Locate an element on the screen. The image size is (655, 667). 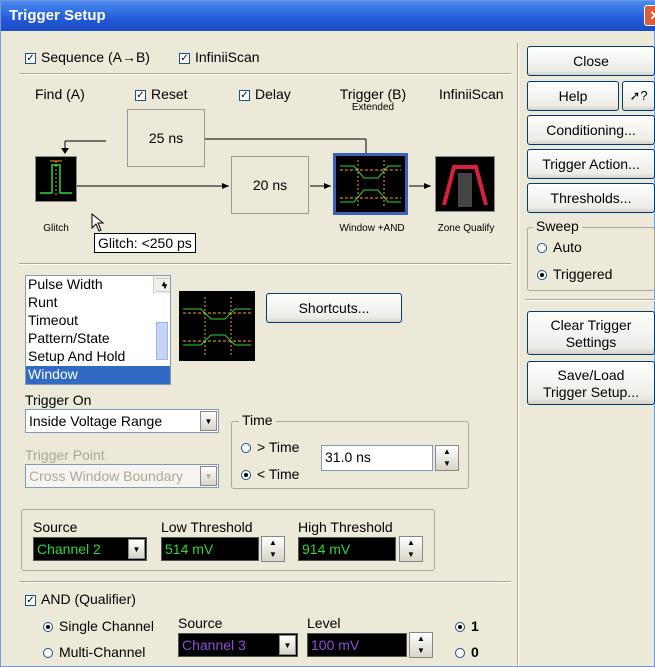
window-waveform-icon is located at coordinates (370, 184).